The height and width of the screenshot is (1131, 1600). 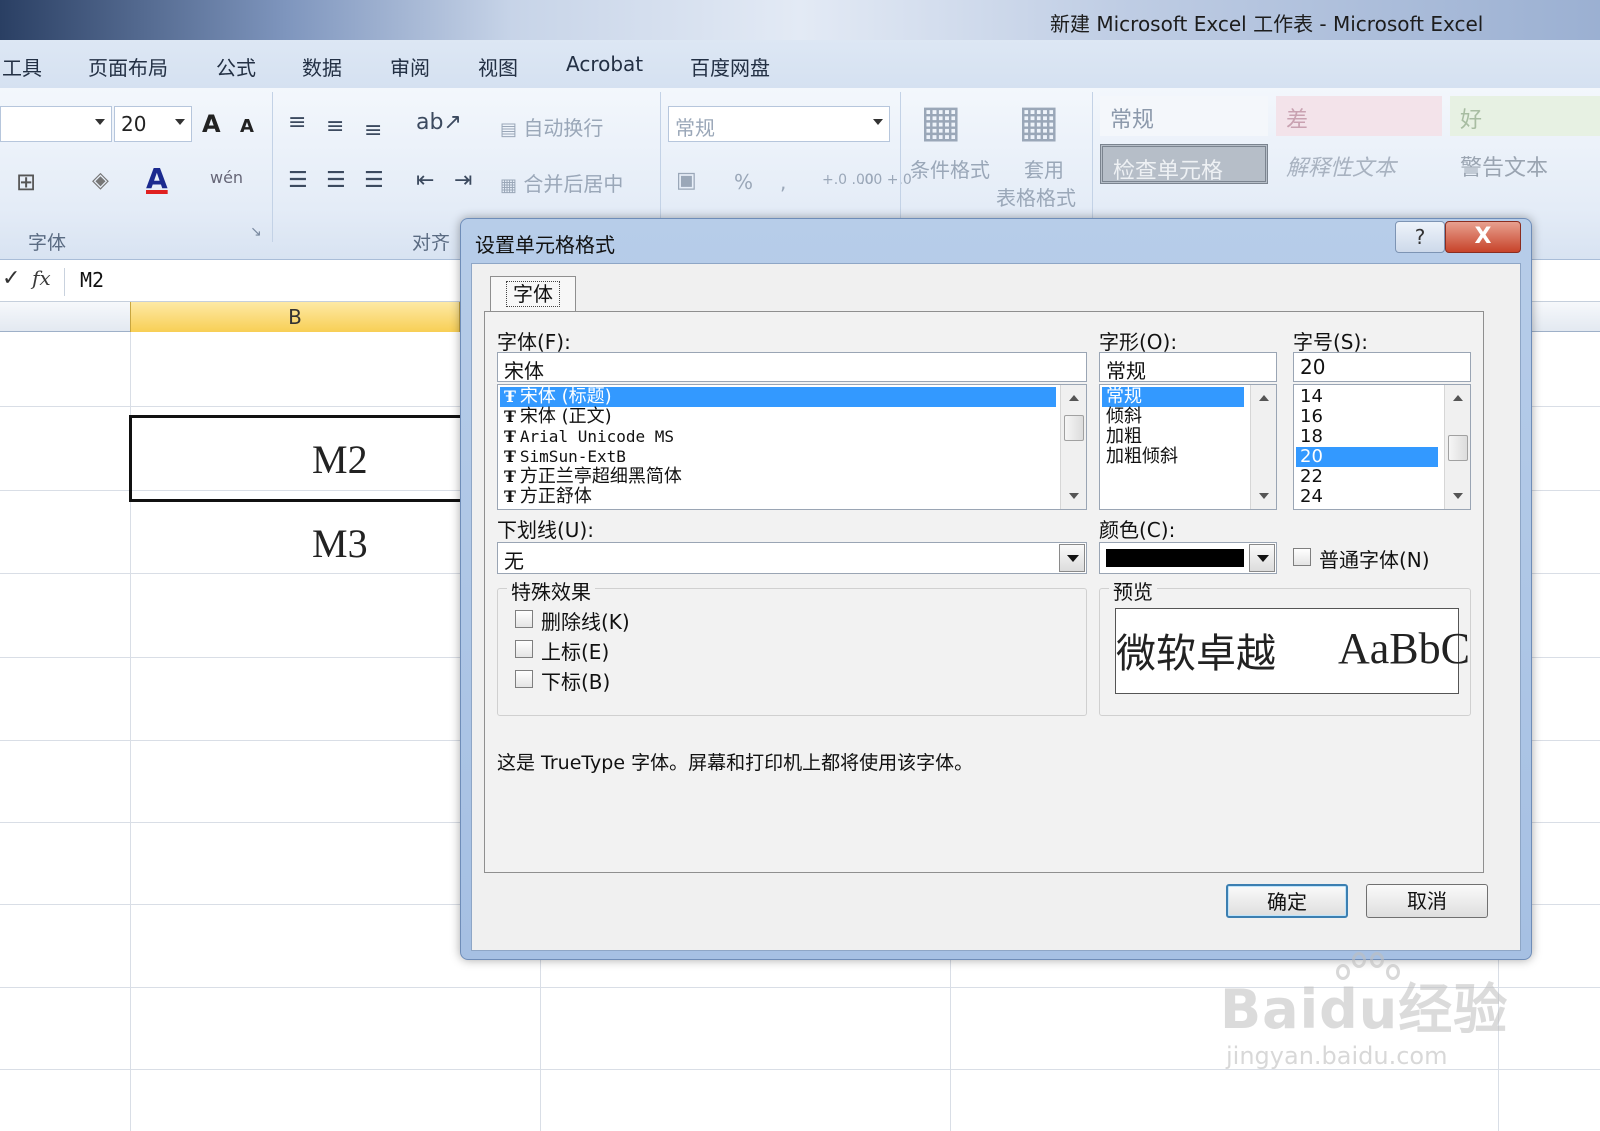 I want to click on strikethrough-checkbox, so click(x=524, y=619).